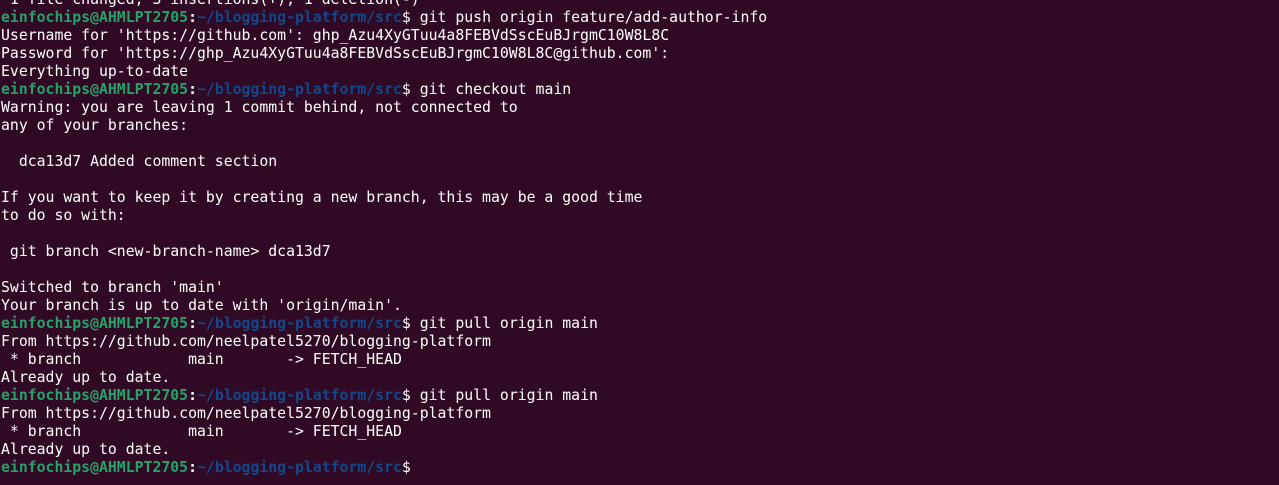 The height and width of the screenshot is (485, 1279). What do you see at coordinates (491, 89) in the screenshot?
I see `command-text: git checkout main` at bounding box center [491, 89].